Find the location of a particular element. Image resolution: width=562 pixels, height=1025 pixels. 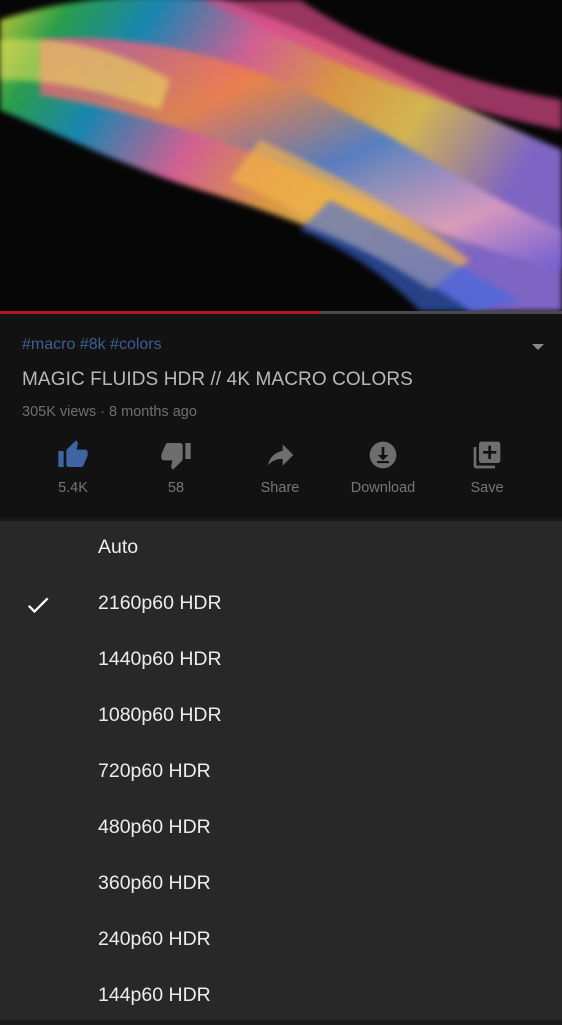

quality-option-144p60-hdr: 144p60 HDR is located at coordinates (281, 997).